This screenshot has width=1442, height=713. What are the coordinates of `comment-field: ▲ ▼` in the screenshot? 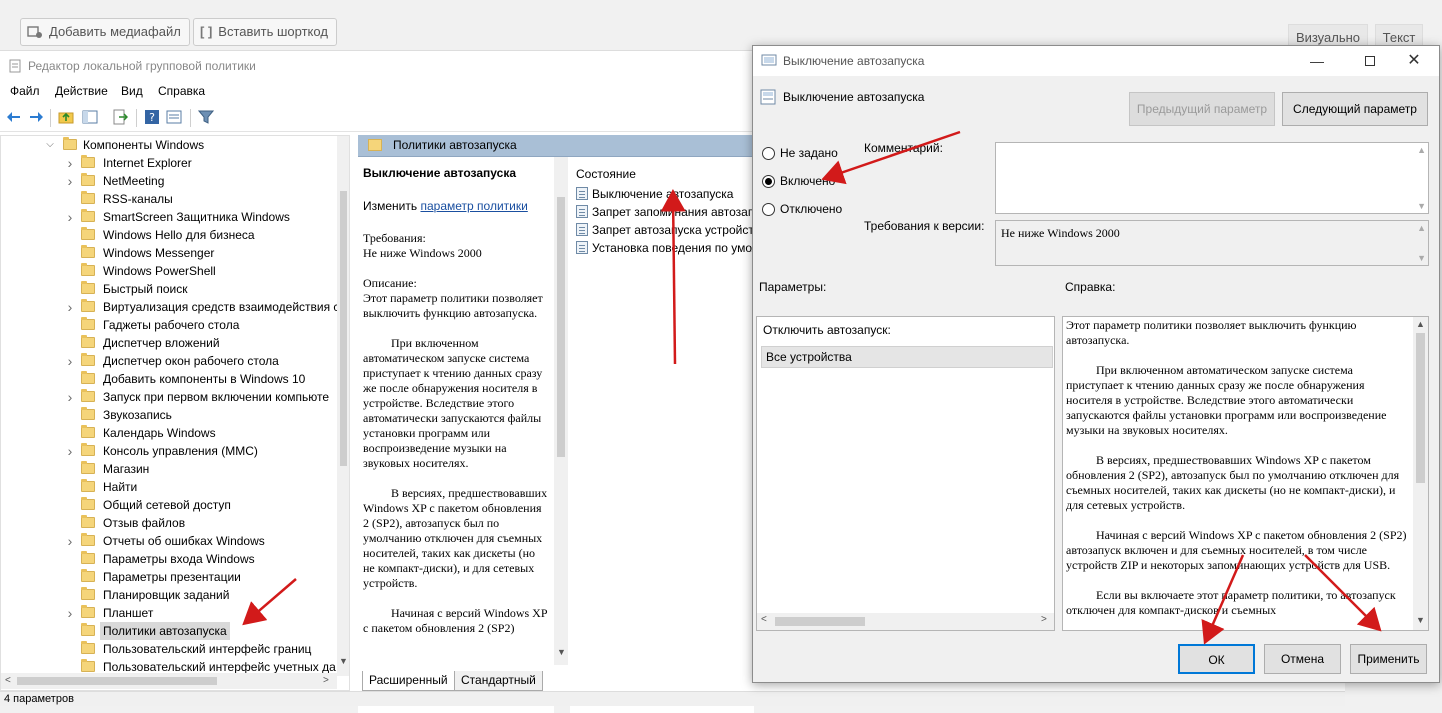 It's located at (1212, 178).